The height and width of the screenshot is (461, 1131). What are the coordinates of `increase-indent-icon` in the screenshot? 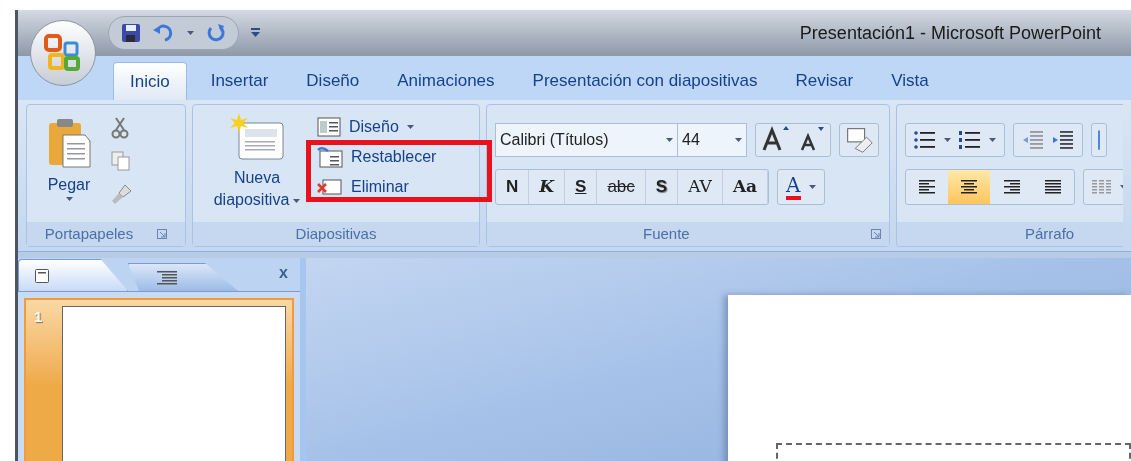 It's located at (1063, 140).